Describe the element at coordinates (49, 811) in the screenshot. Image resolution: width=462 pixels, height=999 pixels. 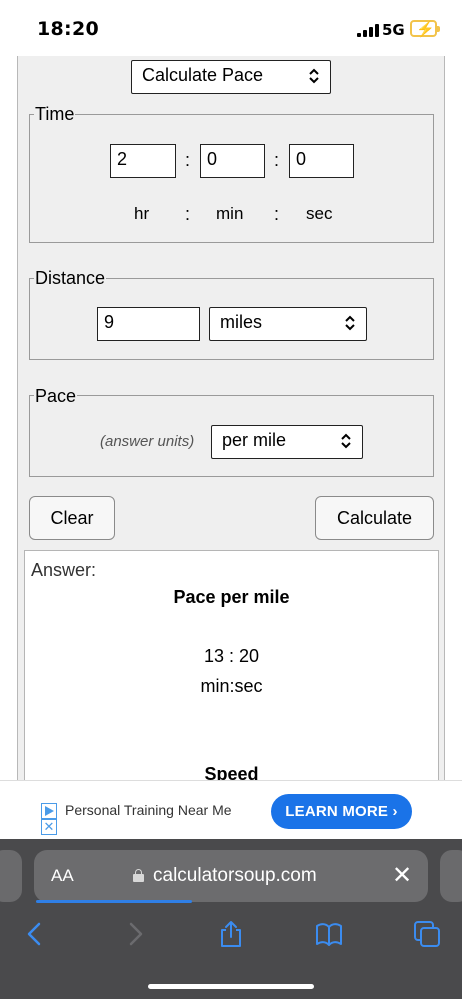
I see `ad-choices-icon` at that location.